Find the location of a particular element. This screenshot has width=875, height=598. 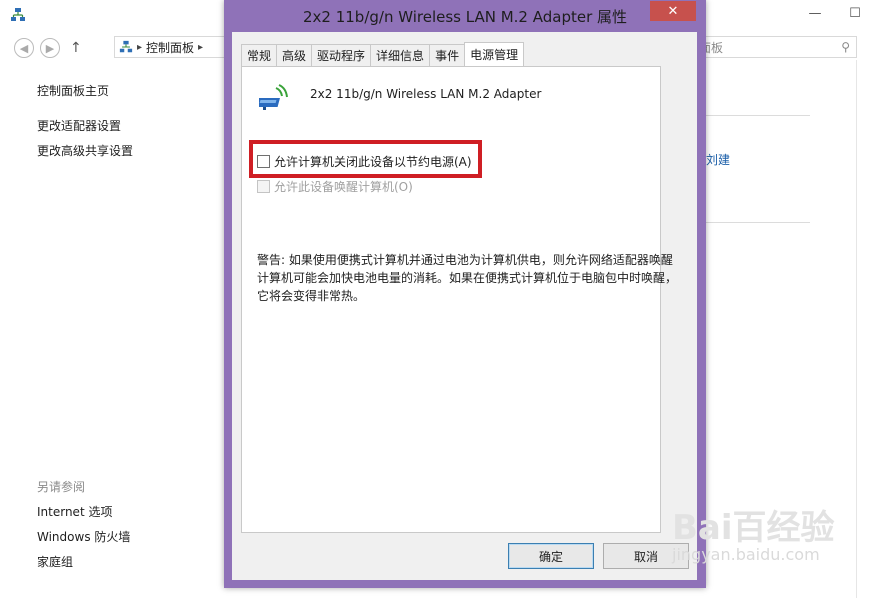

see-also-internet-options: Internet 选项 is located at coordinates (83, 515).